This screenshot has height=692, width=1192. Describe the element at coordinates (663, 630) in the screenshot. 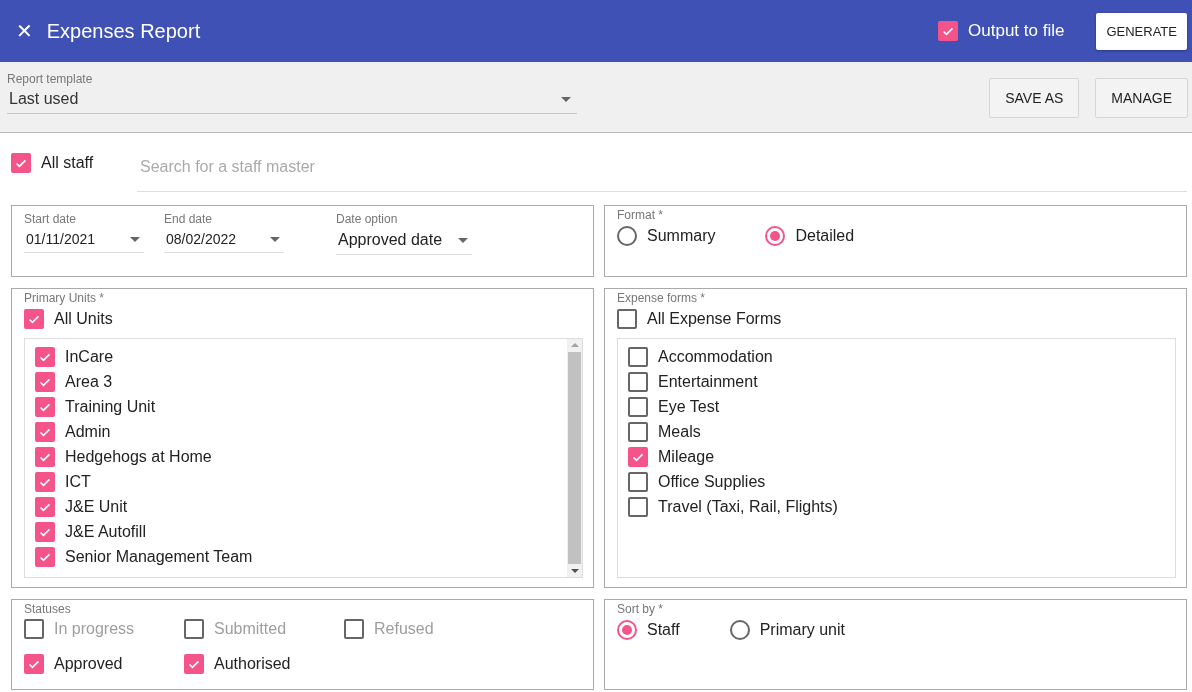

I see `radio-label: Staff` at that location.